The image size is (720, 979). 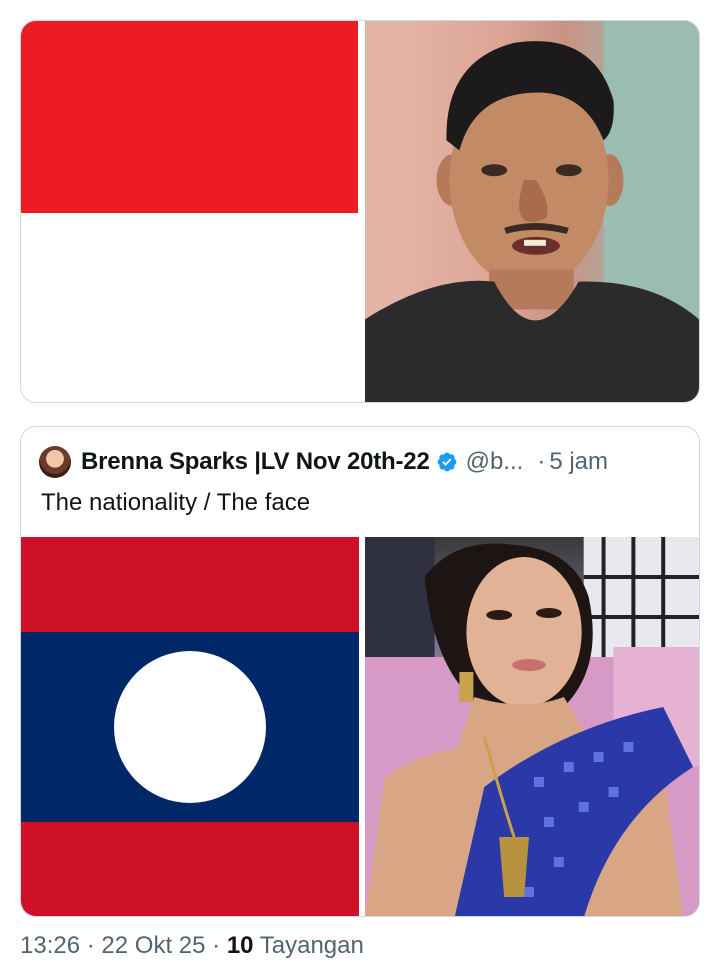 What do you see at coordinates (50, 945) in the screenshot?
I see `tweet-time: 13:26` at bounding box center [50, 945].